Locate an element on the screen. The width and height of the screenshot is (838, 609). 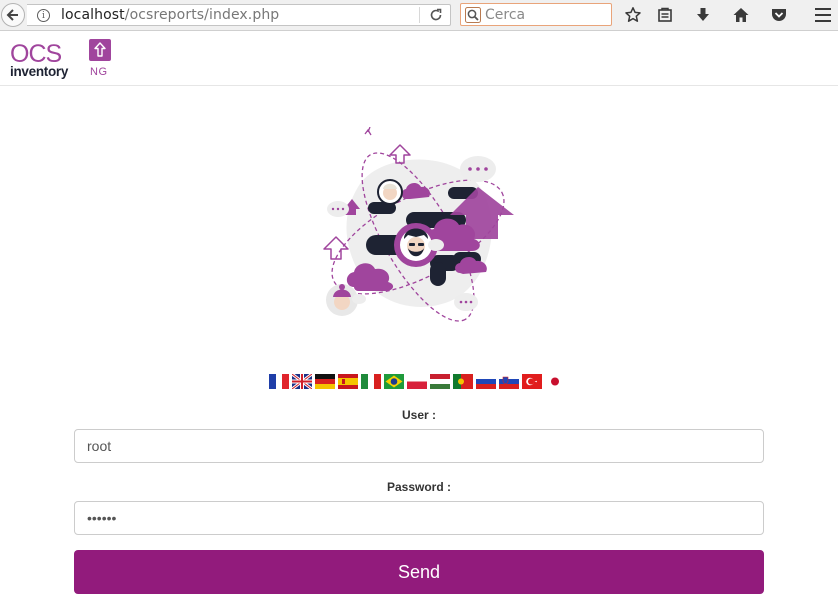
menu-icon is located at coordinates (823, 15).